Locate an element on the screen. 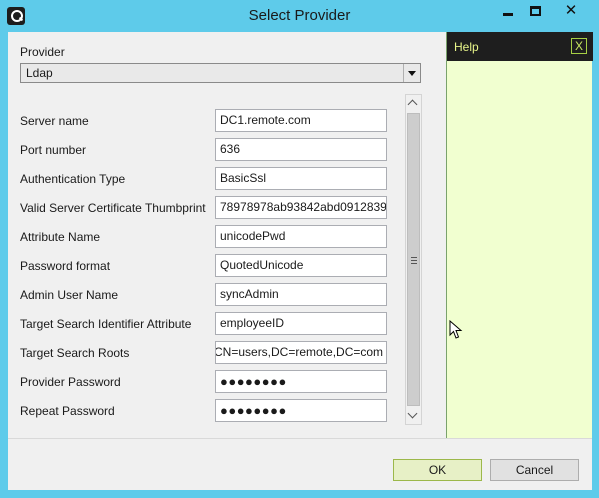 The height and width of the screenshot is (498, 599). port-number-input: 636 is located at coordinates (301, 149).